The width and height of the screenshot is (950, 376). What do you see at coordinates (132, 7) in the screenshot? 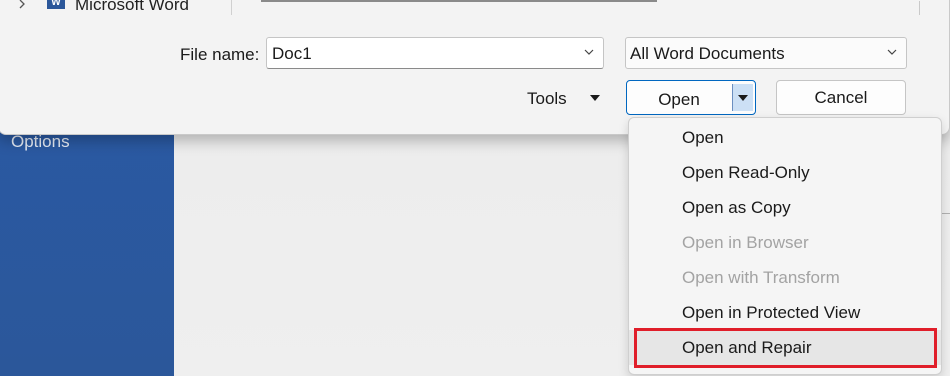
I see `tree-item-microsoft-word: Microsoft Word` at bounding box center [132, 7].